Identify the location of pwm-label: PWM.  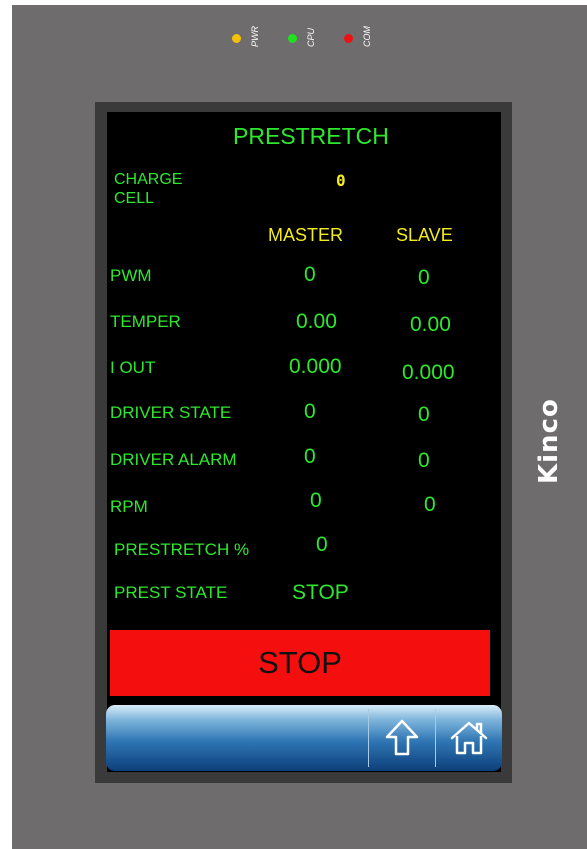
(131, 275).